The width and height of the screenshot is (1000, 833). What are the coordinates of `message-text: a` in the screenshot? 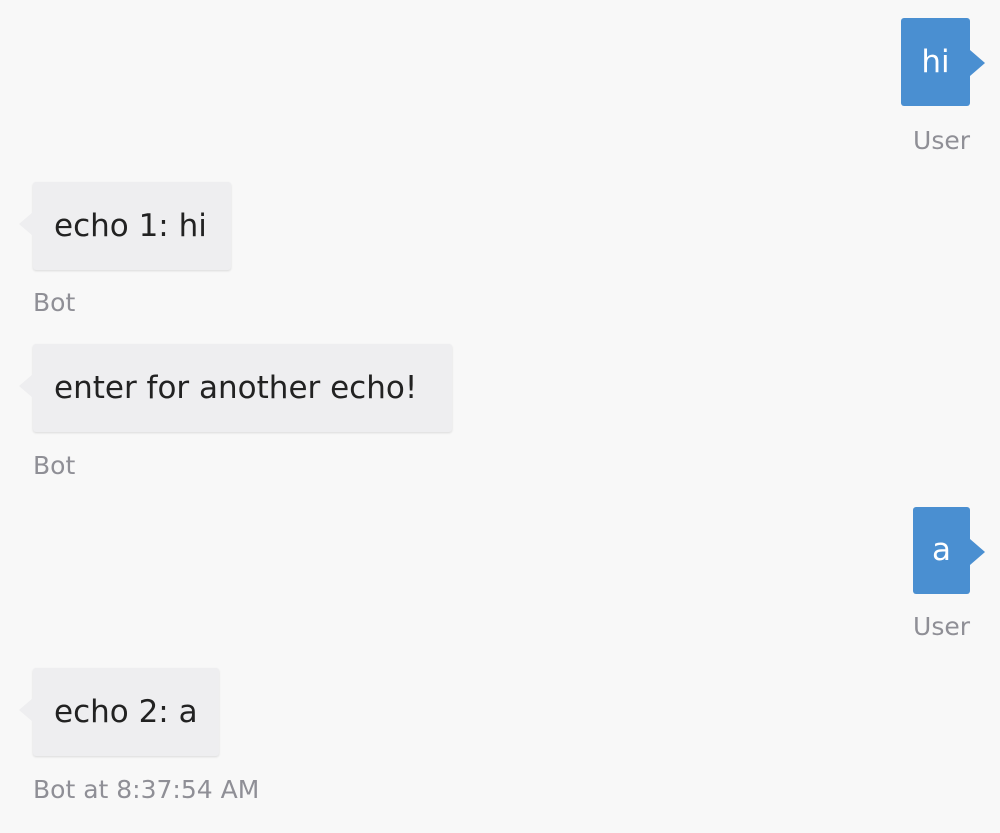 It's located at (941, 550).